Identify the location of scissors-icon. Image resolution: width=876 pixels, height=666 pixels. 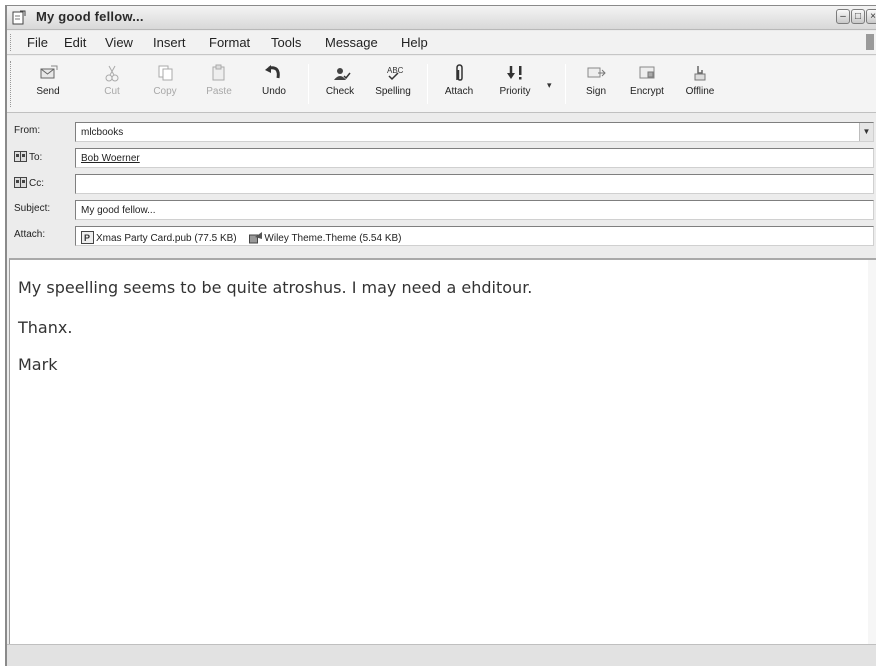
(112, 73).